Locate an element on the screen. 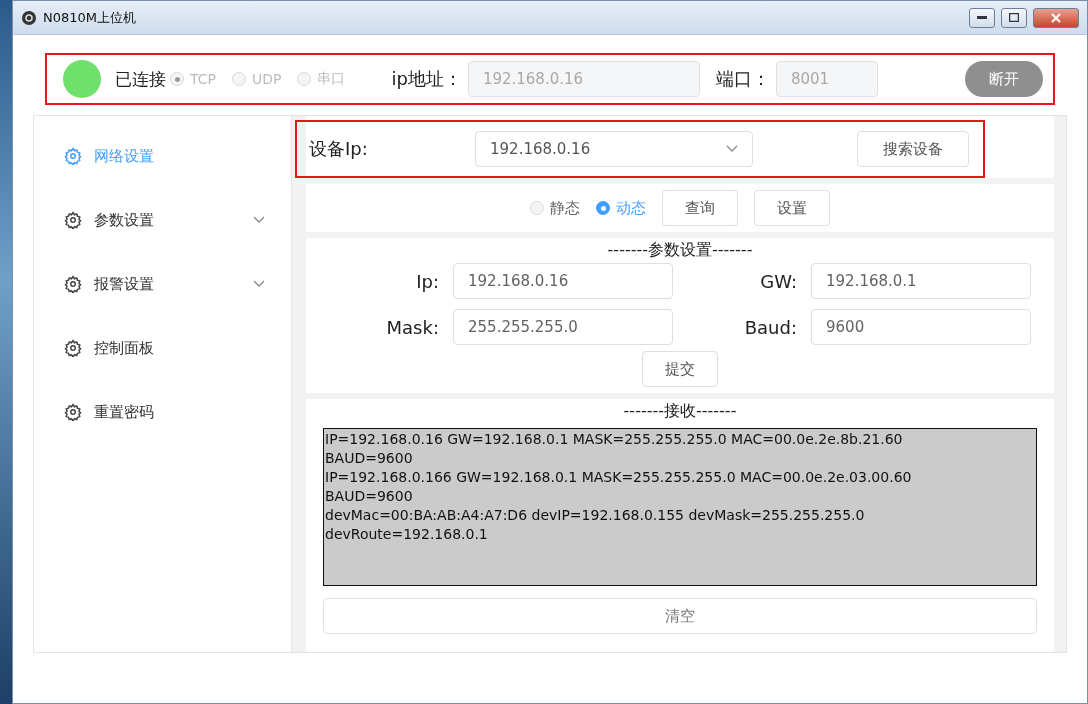 The image size is (1088, 704). window-title: N0810M上位机 is located at coordinates (90, 17).